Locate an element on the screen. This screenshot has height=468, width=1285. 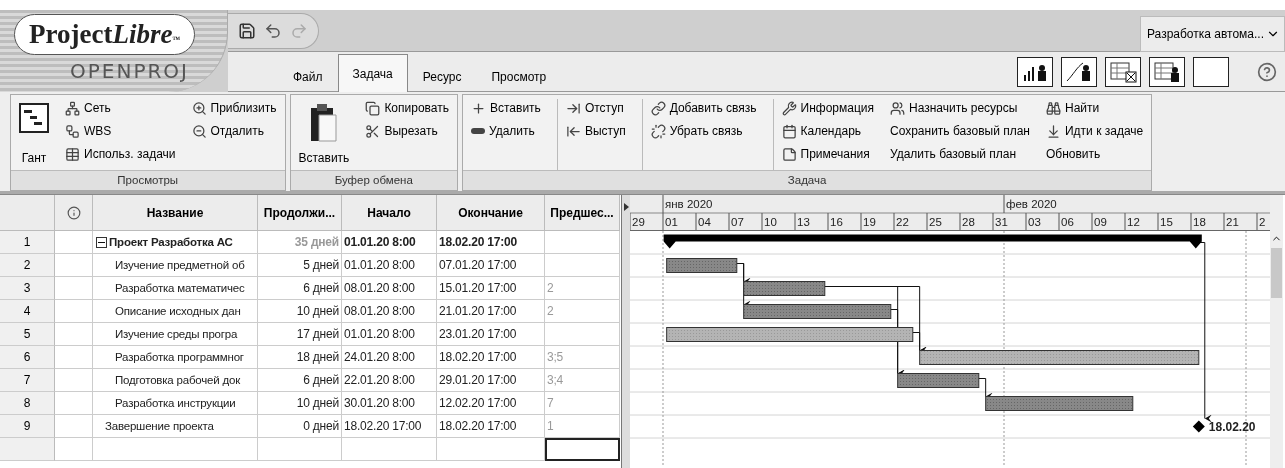
row-number: 6 is located at coordinates (27, 357).